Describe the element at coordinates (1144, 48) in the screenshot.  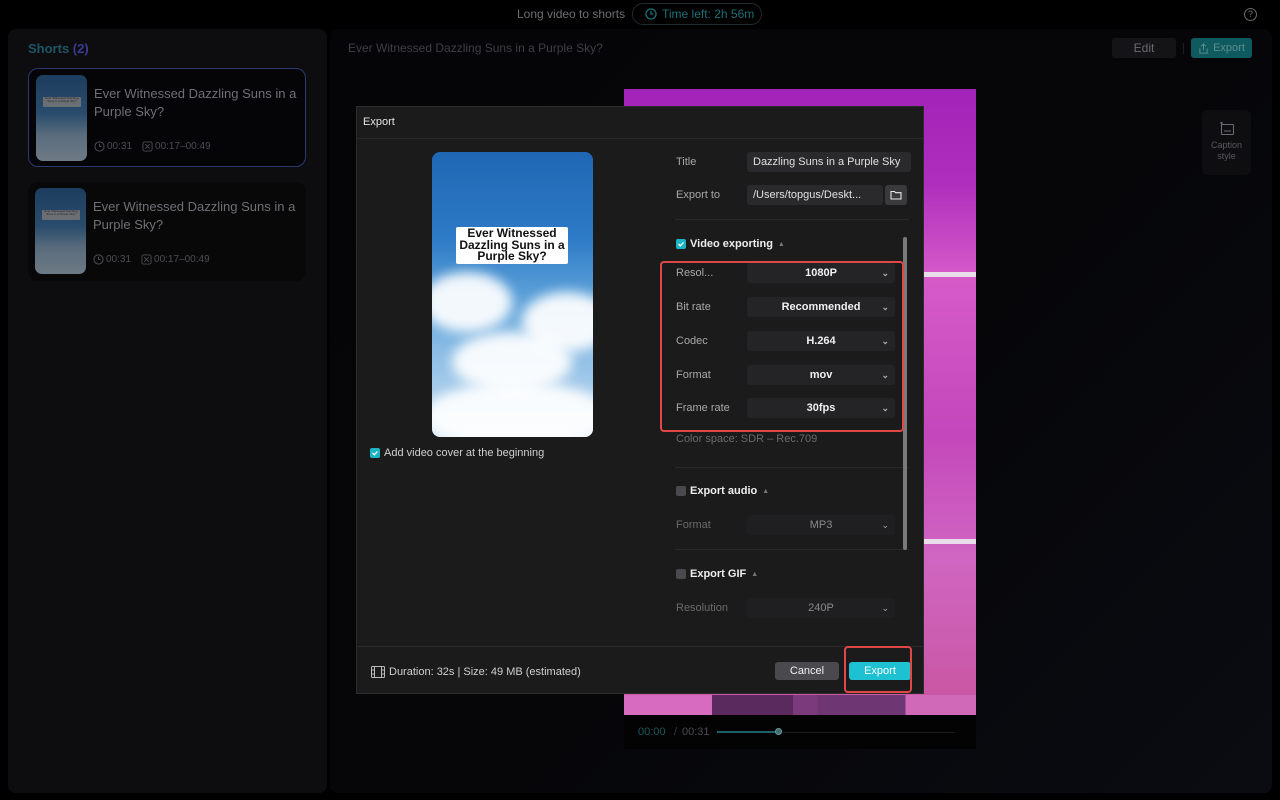
I see `edit-button: Edit` at that location.